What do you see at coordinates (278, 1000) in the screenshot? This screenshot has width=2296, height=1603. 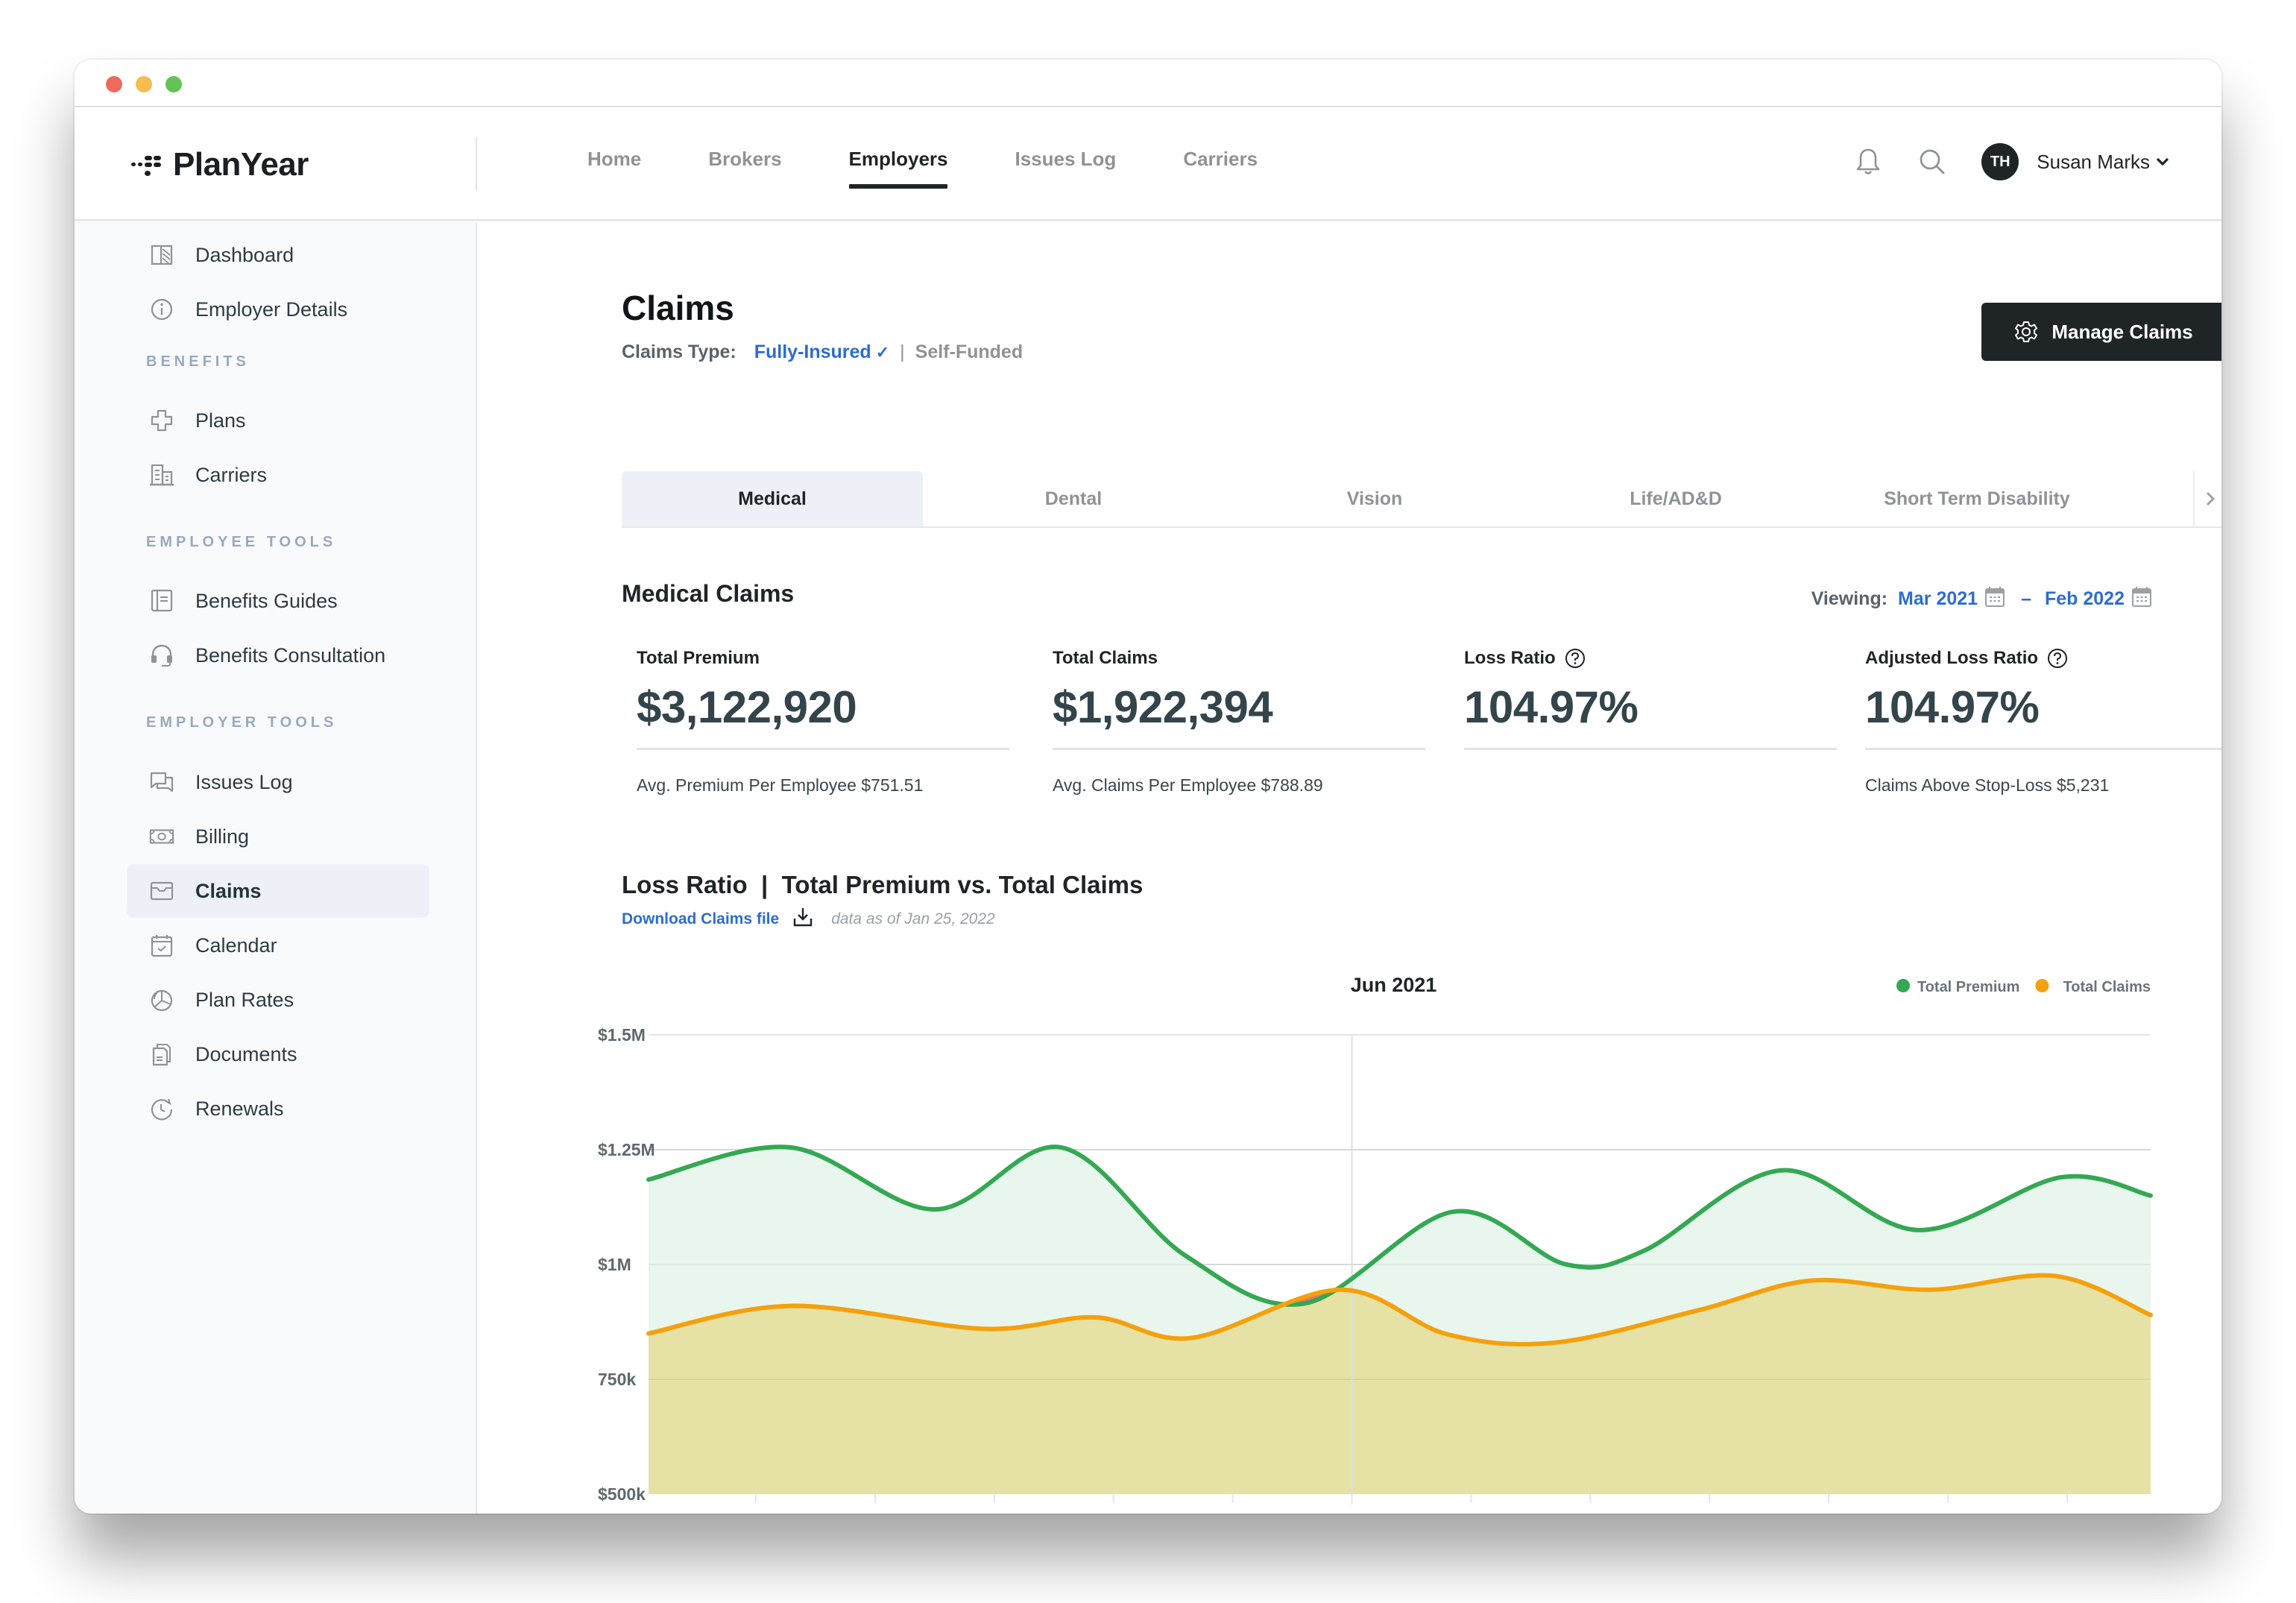 I see `sidebar-item-plan-rates: Plan Rates` at bounding box center [278, 1000].